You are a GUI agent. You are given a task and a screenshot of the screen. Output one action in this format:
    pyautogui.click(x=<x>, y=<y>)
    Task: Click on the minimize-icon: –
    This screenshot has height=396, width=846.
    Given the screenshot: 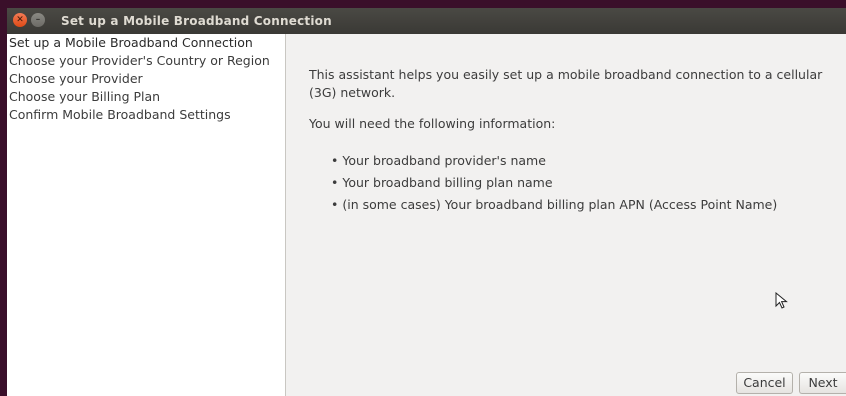 What is the action you would take?
    pyautogui.click(x=38, y=20)
    